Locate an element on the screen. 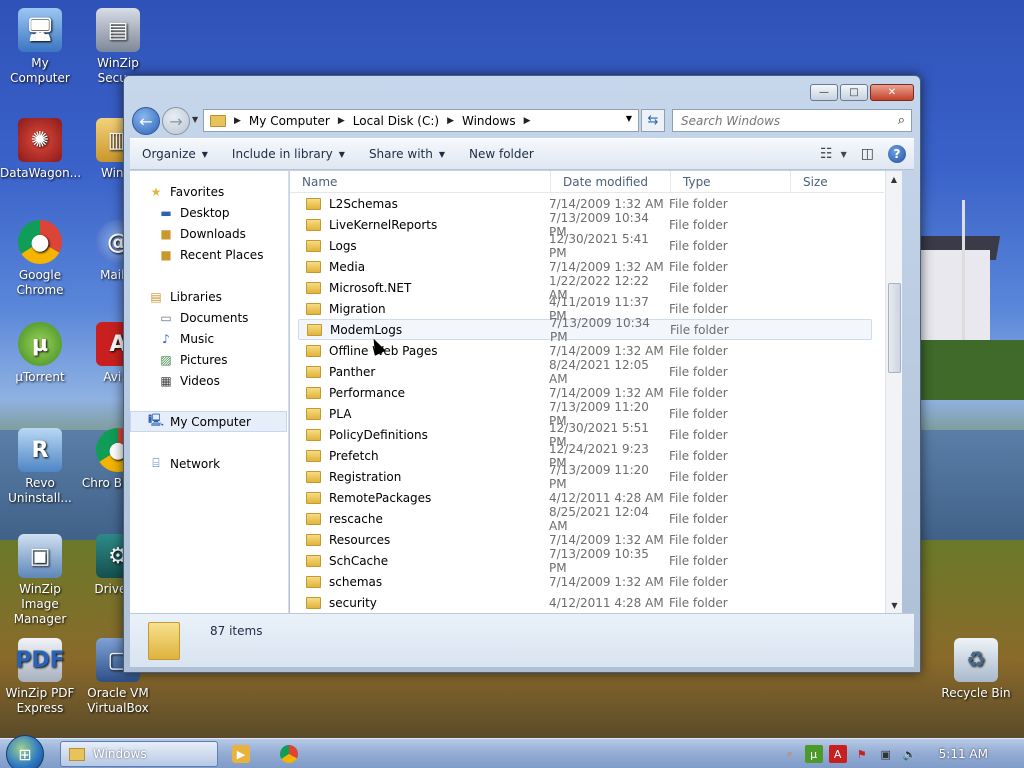  nav-music: ♪ Music is located at coordinates (209, 338).